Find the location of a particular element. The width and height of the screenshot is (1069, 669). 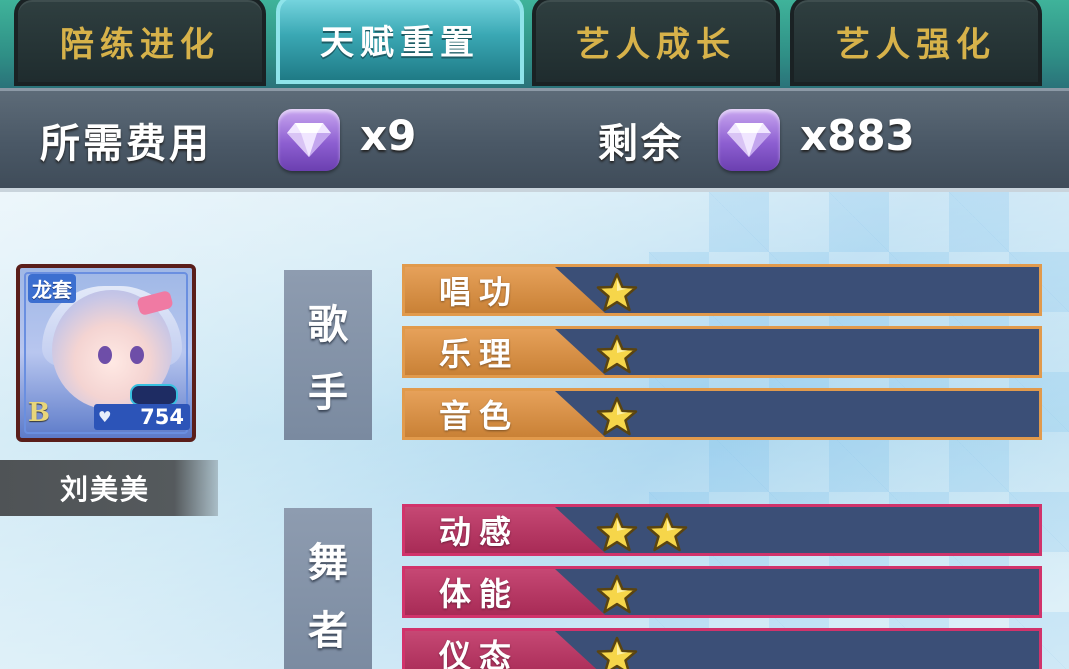

score-value: 754 is located at coordinates (162, 417).